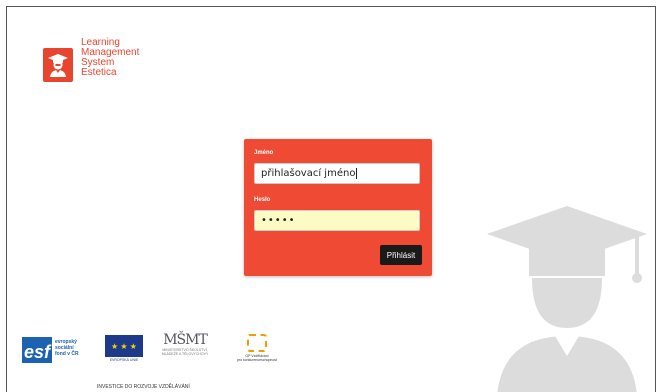  I want to click on app-logo: Learning Management System Estetica, so click(91, 60).